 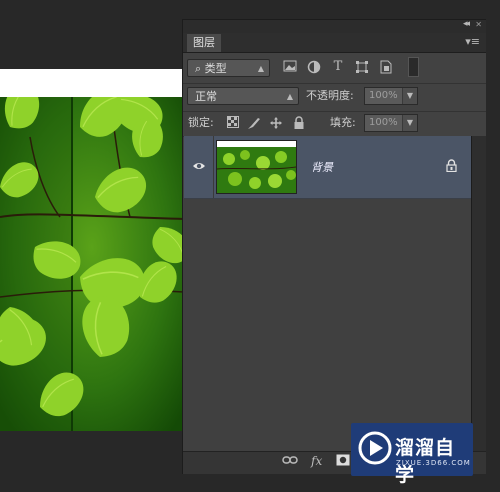 What do you see at coordinates (204, 43) in the screenshot?
I see `tab-layers: 图层` at bounding box center [204, 43].